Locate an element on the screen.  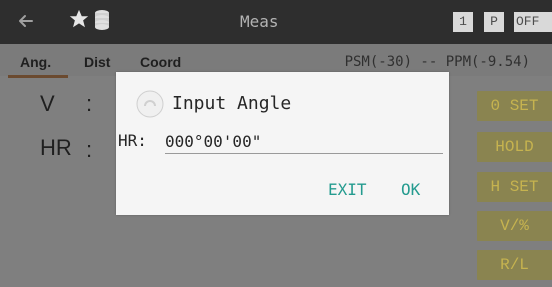
v-colon: : is located at coordinates (89, 103).